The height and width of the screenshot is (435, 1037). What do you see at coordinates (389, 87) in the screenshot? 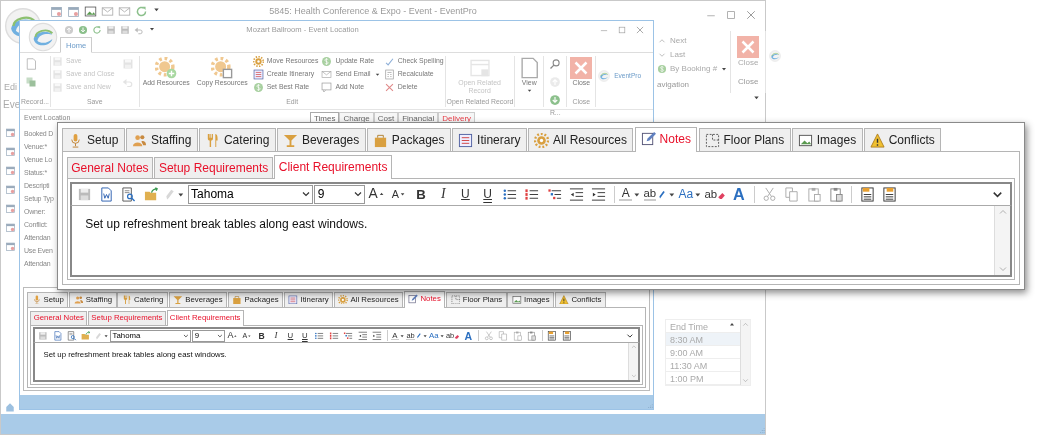
I see `delete-icon` at bounding box center [389, 87].